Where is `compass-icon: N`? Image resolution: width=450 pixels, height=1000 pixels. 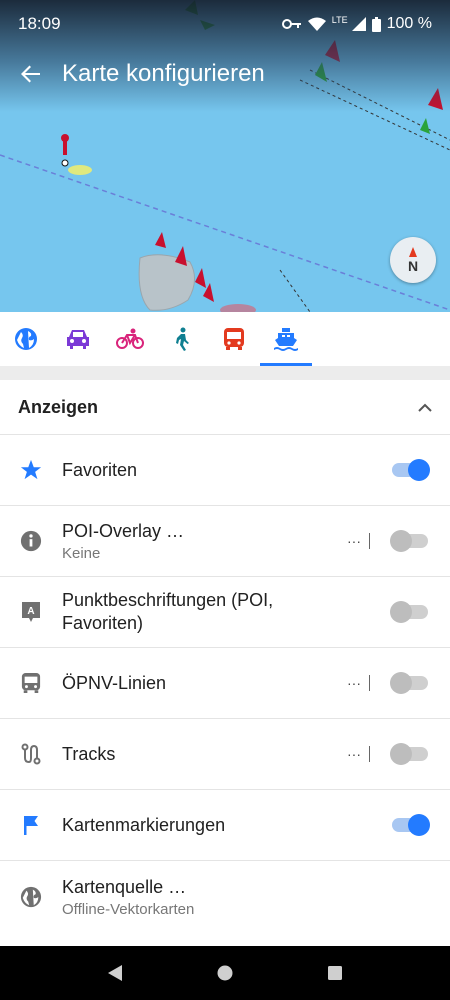
compass-icon: N is located at coordinates (413, 260).